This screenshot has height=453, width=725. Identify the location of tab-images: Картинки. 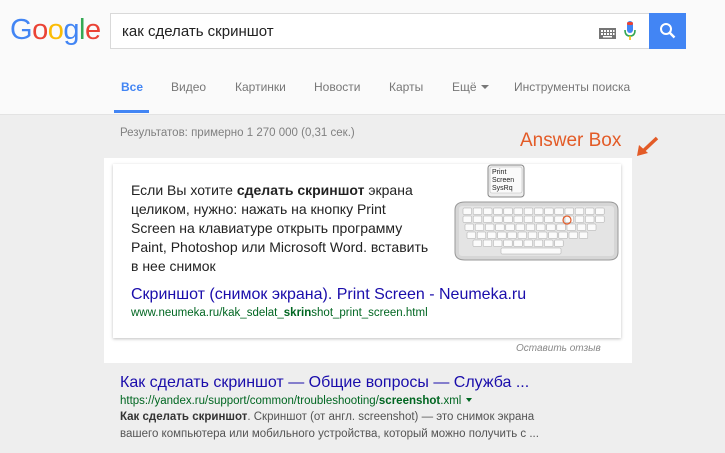
(260, 87).